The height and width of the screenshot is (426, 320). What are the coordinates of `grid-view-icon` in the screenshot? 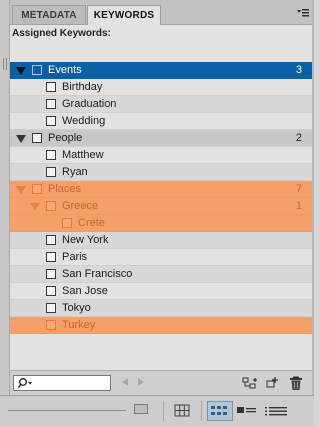 It's located at (182, 411).